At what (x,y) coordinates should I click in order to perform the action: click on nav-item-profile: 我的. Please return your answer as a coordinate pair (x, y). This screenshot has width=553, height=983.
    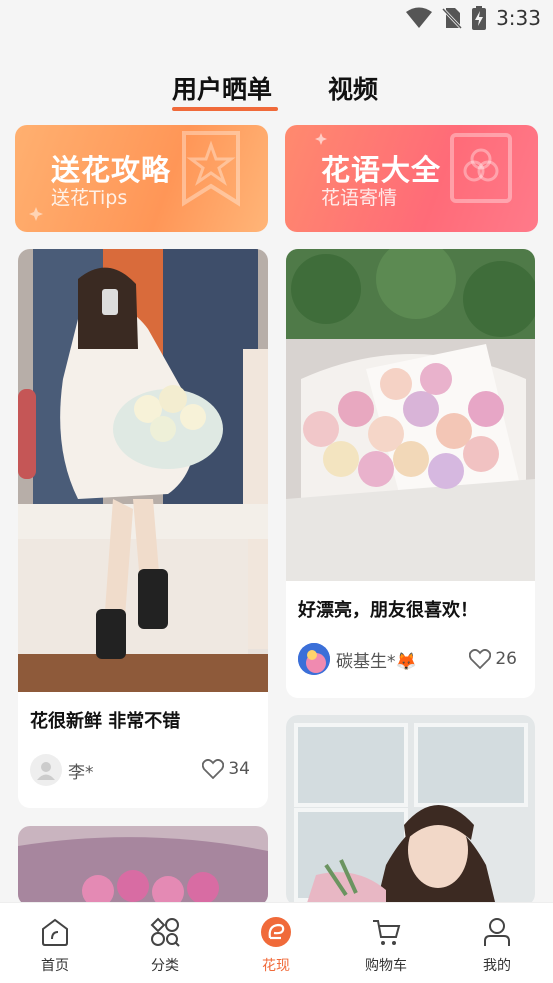
    Looking at the image, I should click on (497, 943).